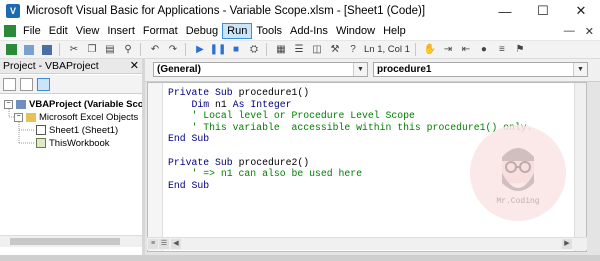  I want to click on hand-icon: ✋, so click(430, 49).